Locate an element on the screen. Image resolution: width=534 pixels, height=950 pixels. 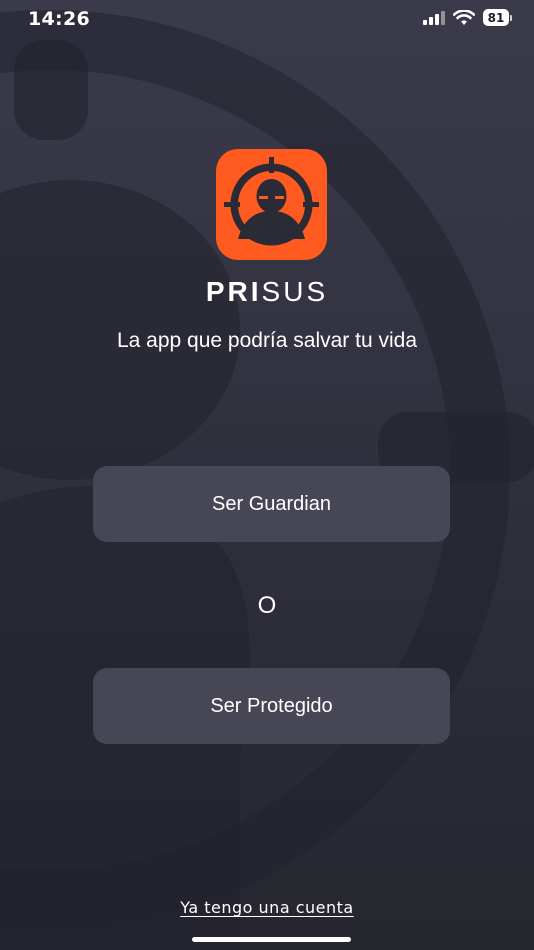
app-name-bold: PRI is located at coordinates (233, 291).